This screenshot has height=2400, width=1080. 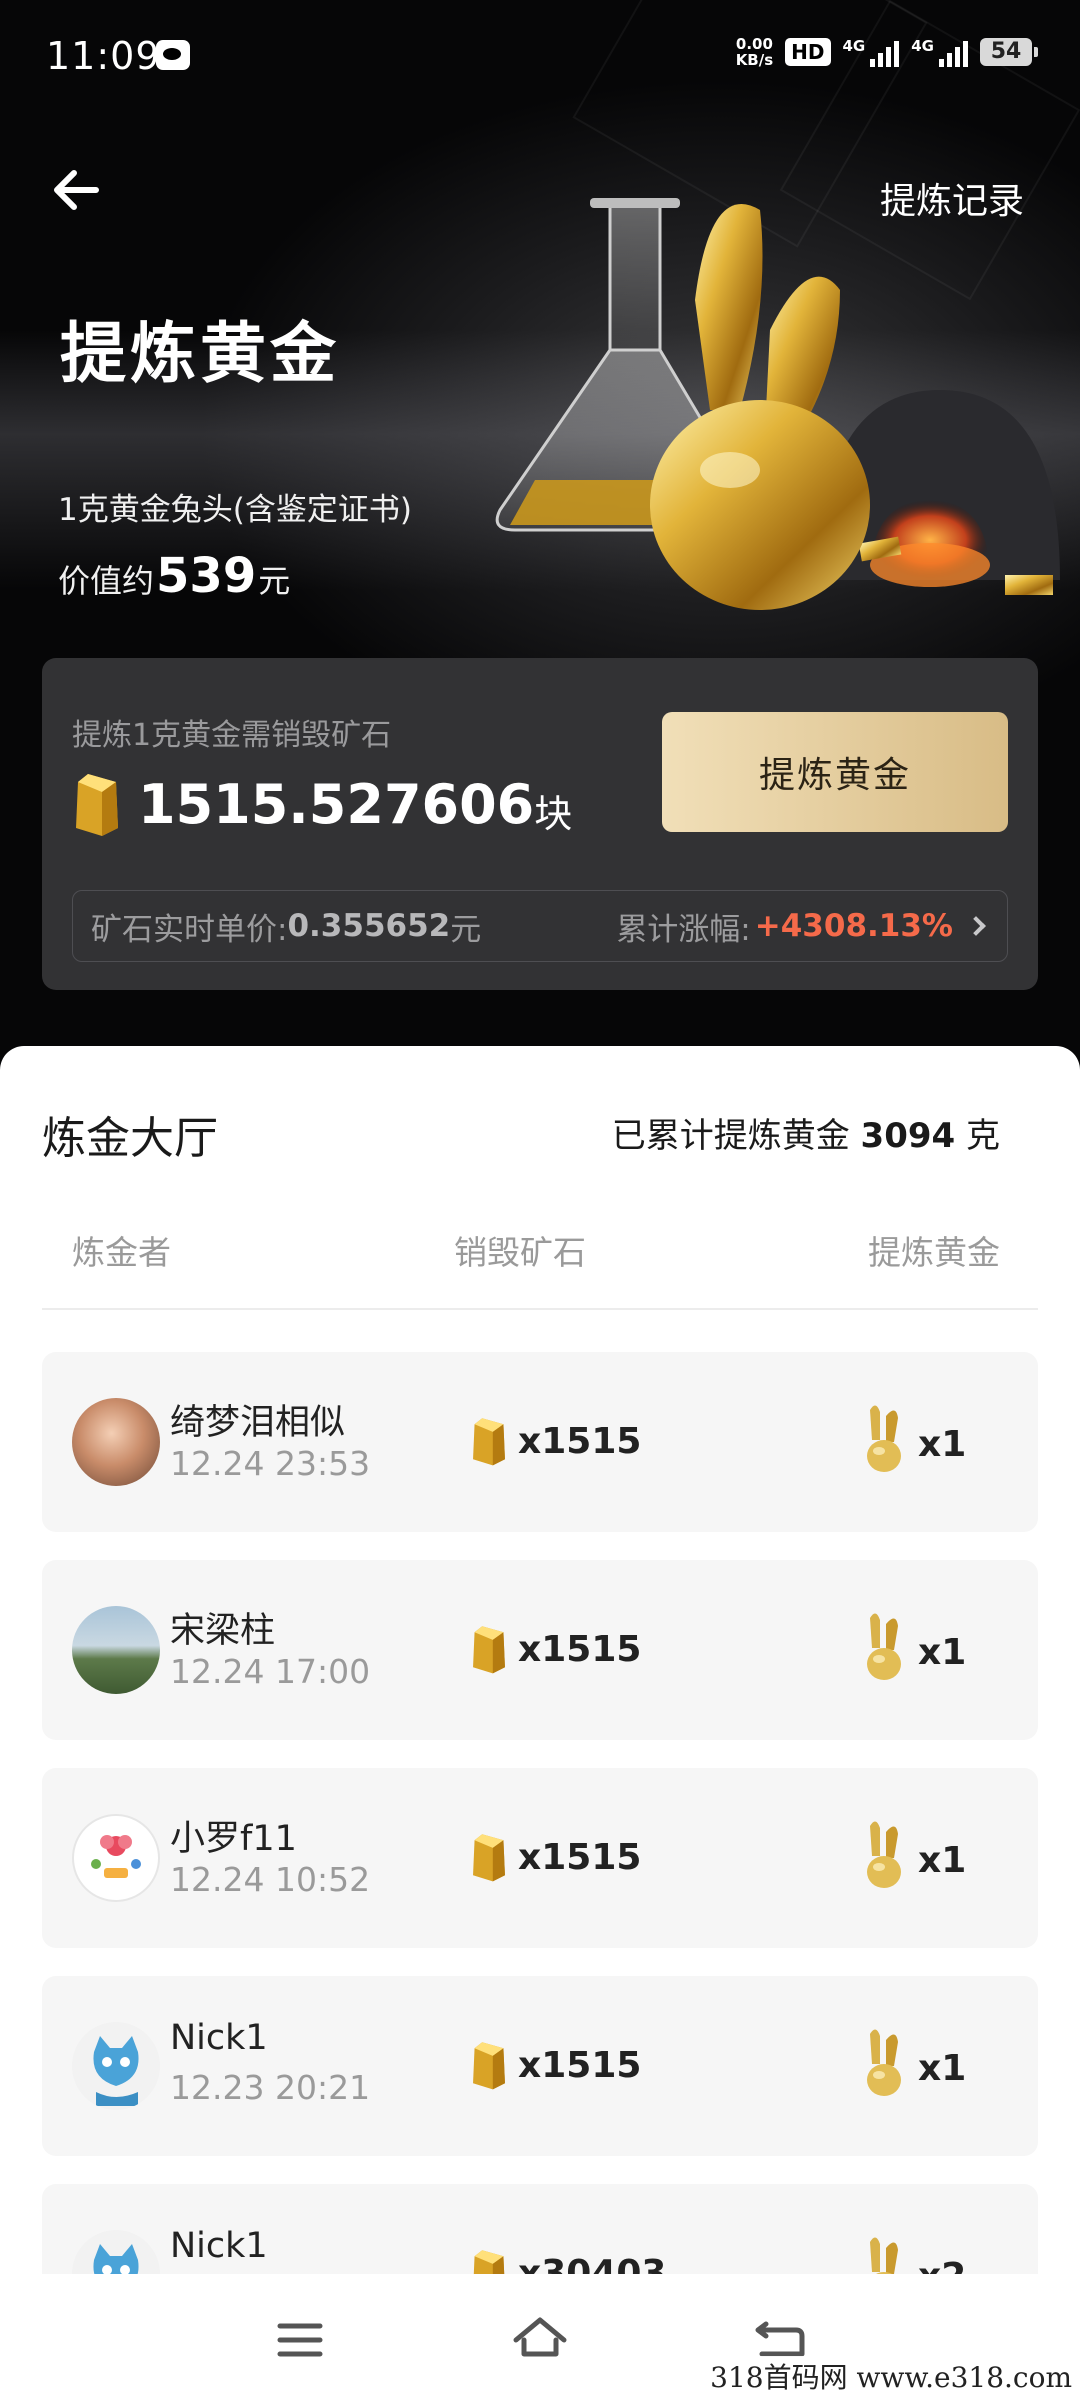 I want to click on gold-rabbit-illustration, so click(x=777, y=404).